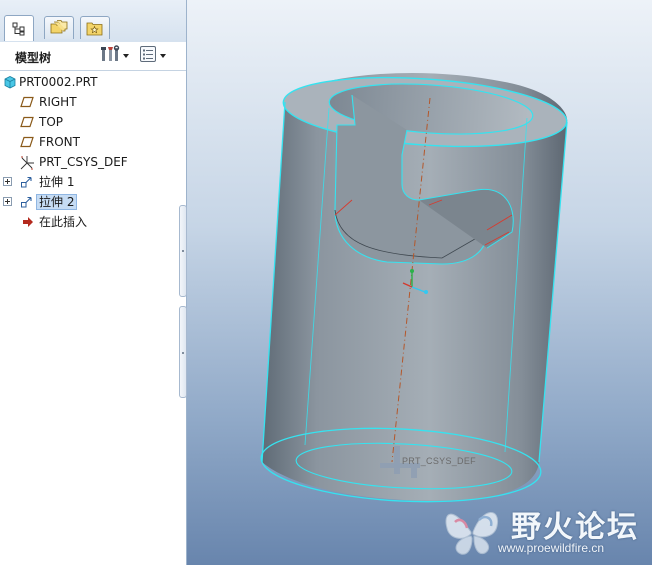  What do you see at coordinates (63, 222) in the screenshot?
I see `tree-item-label: 在此插入` at bounding box center [63, 222].